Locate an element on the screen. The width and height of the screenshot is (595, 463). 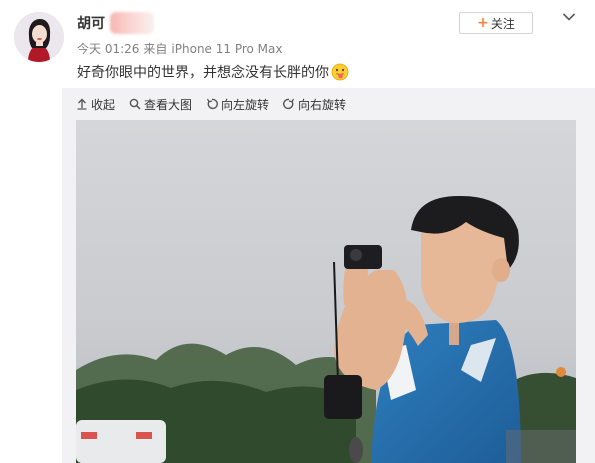
avatar-portrait is located at coordinates (39, 37).